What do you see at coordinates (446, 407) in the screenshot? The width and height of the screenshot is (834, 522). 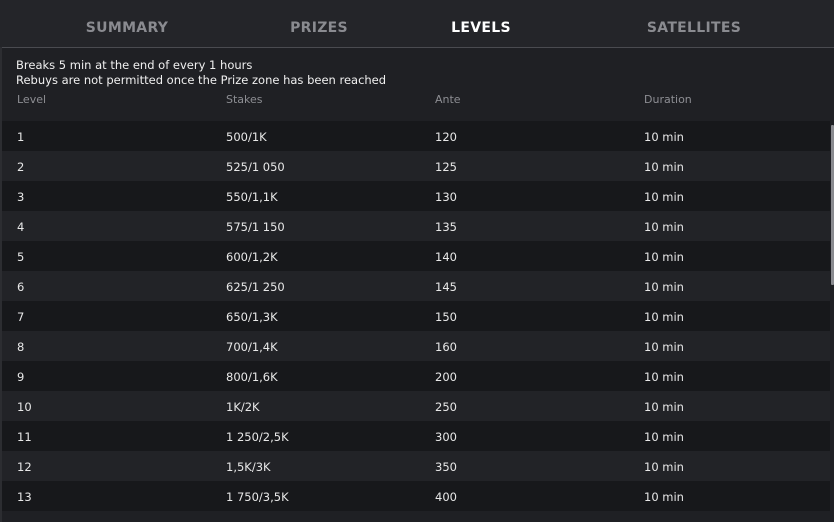 I see `cell-ante: 250` at bounding box center [446, 407].